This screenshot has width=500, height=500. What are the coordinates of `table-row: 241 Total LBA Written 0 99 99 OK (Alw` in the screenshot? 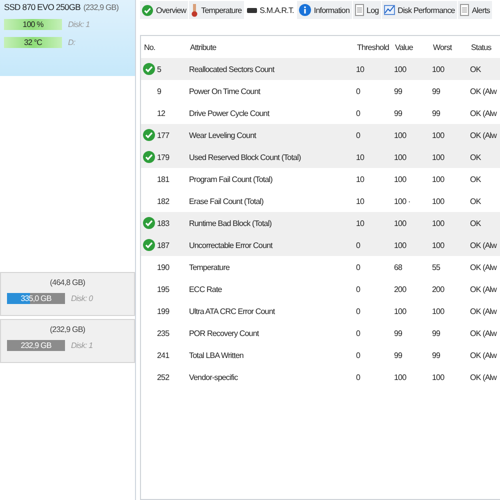 It's located at (320, 355).